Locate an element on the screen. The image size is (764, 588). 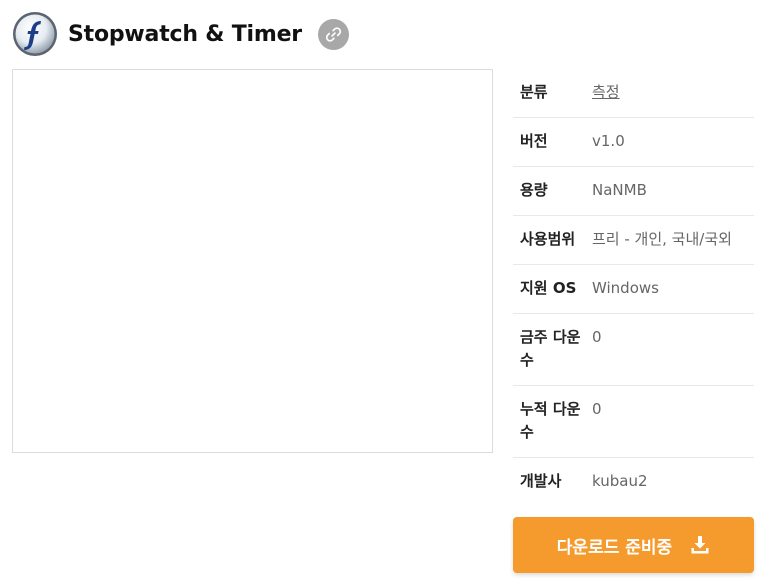
info-label-size: 용량 is located at coordinates (534, 190).